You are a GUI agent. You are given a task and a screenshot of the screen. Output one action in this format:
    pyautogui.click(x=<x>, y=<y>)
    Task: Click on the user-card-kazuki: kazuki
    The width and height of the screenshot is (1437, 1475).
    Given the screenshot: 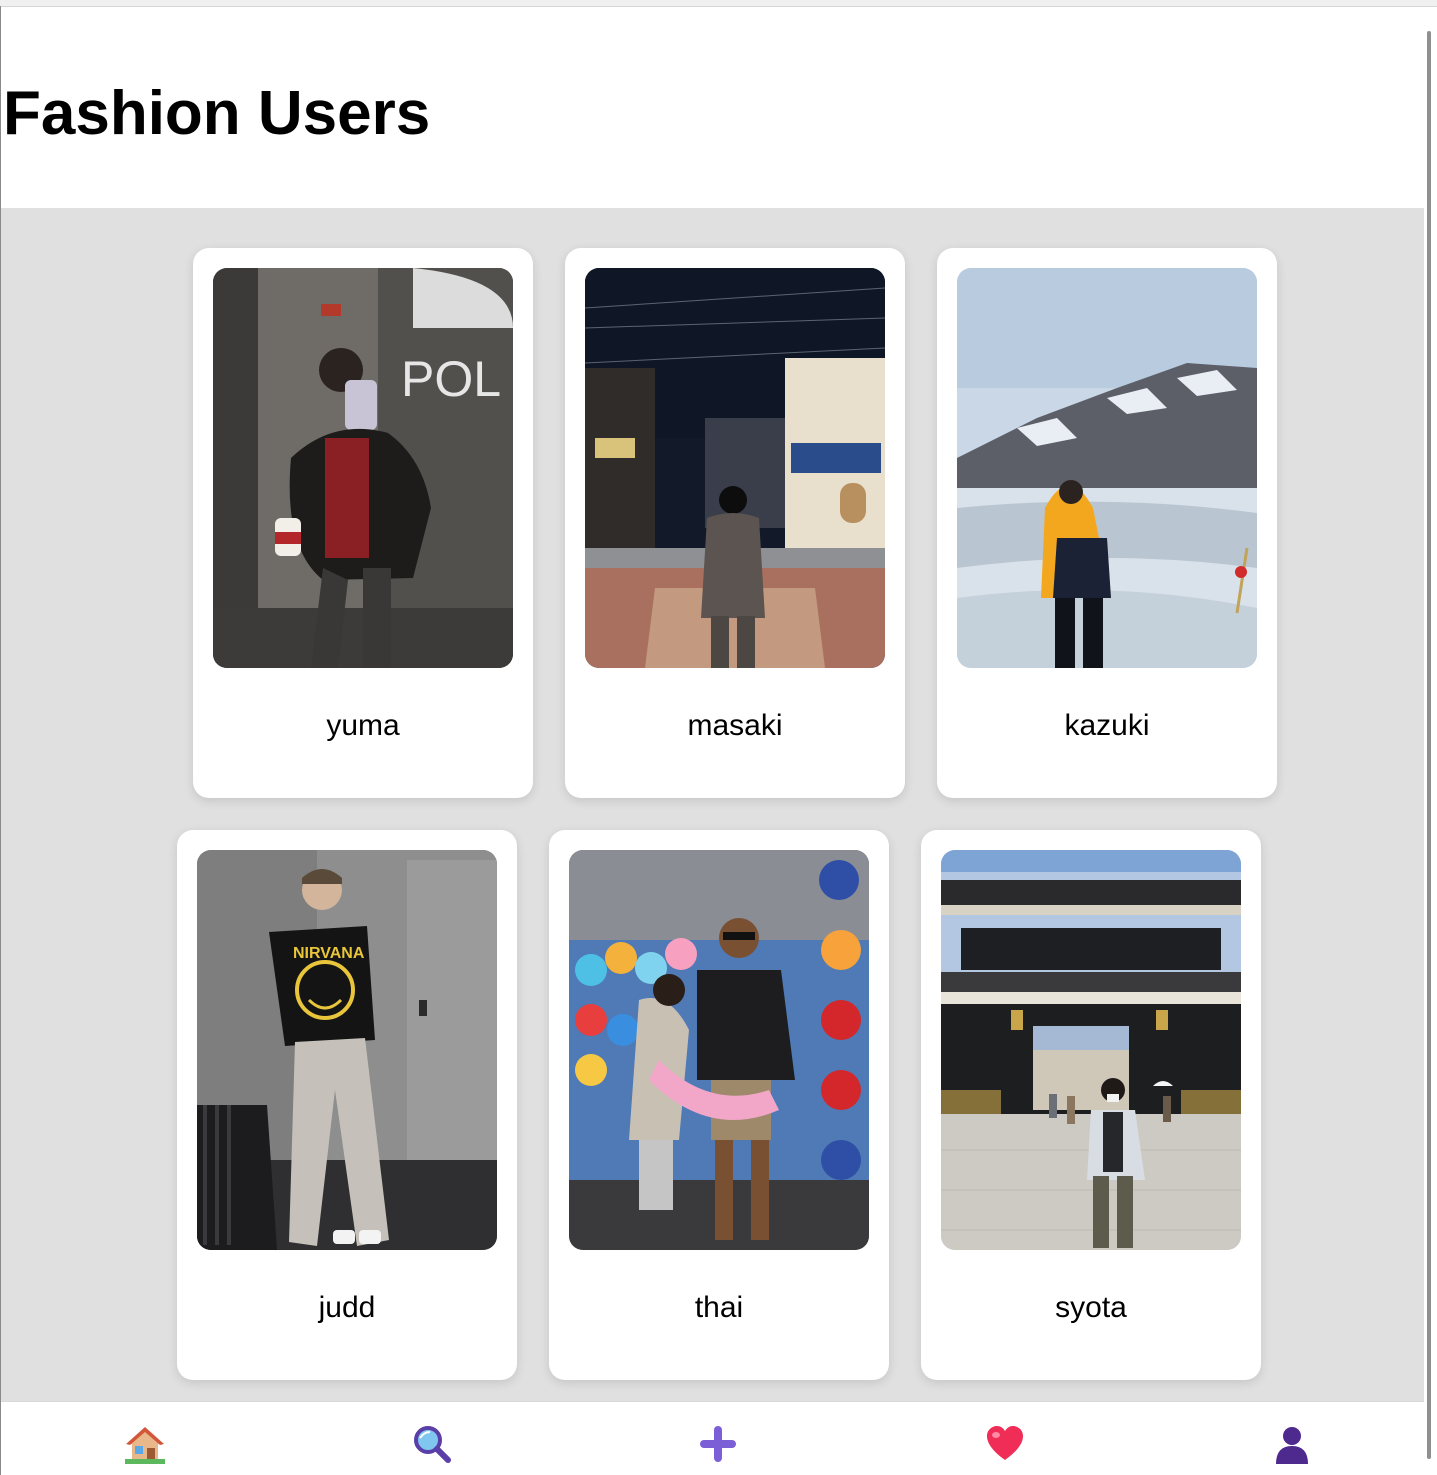 What is the action you would take?
    pyautogui.click(x=1107, y=523)
    